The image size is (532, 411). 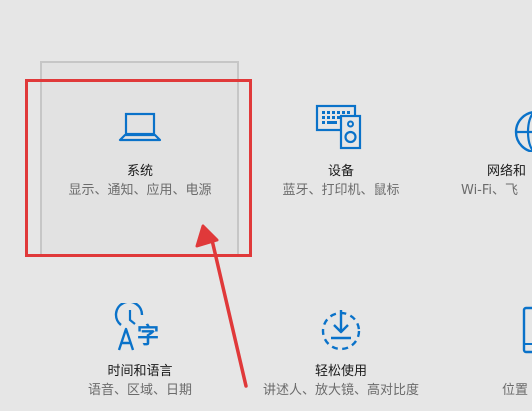 I want to click on tile-ease-of-access: 轻松使用 讲述人、放大镜、高对比度, so click(x=341, y=355).